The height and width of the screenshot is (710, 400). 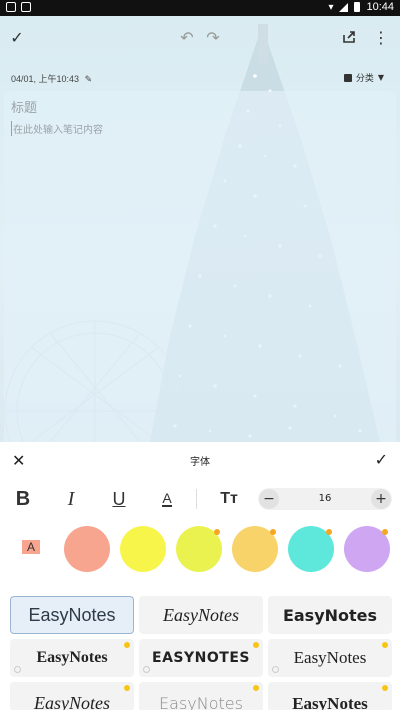 What do you see at coordinates (167, 499) in the screenshot?
I see `text-color-icon: A` at bounding box center [167, 499].